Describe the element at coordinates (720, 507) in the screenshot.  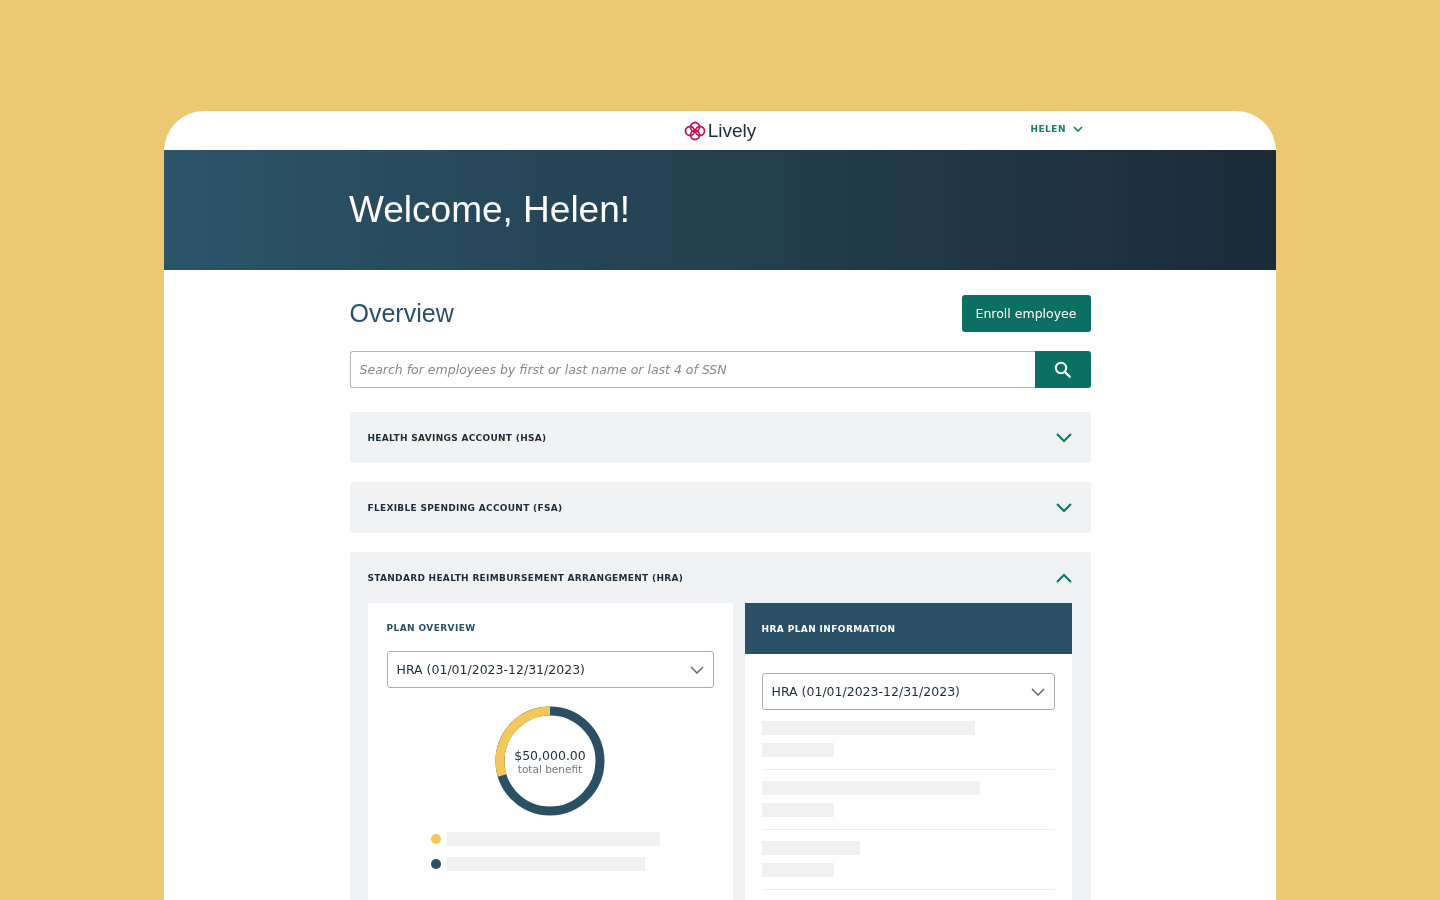
I see `account-header: FLEXIBLE SPENDING ACCOUNT (FSA)` at that location.